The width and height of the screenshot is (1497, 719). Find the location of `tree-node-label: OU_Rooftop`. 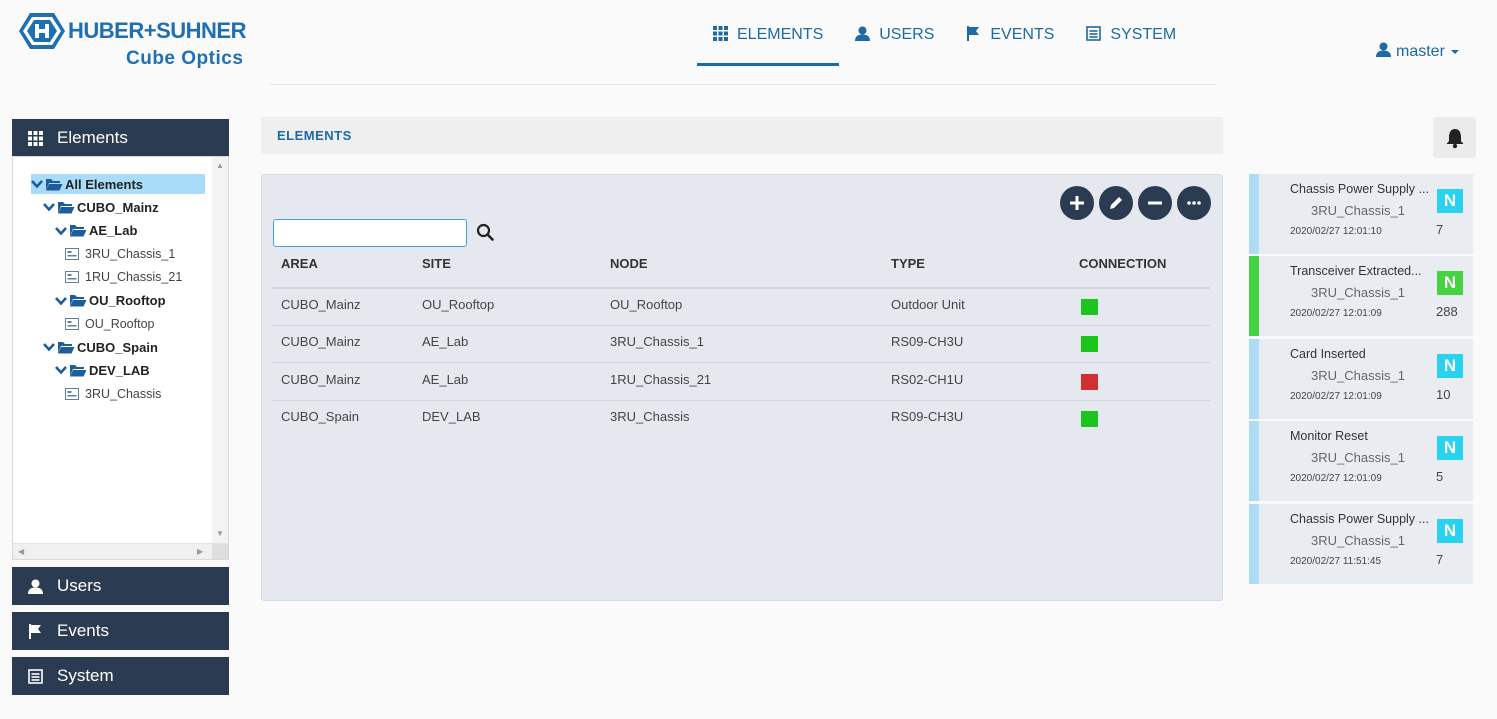

tree-node-label: OU_Rooftop is located at coordinates (120, 323).